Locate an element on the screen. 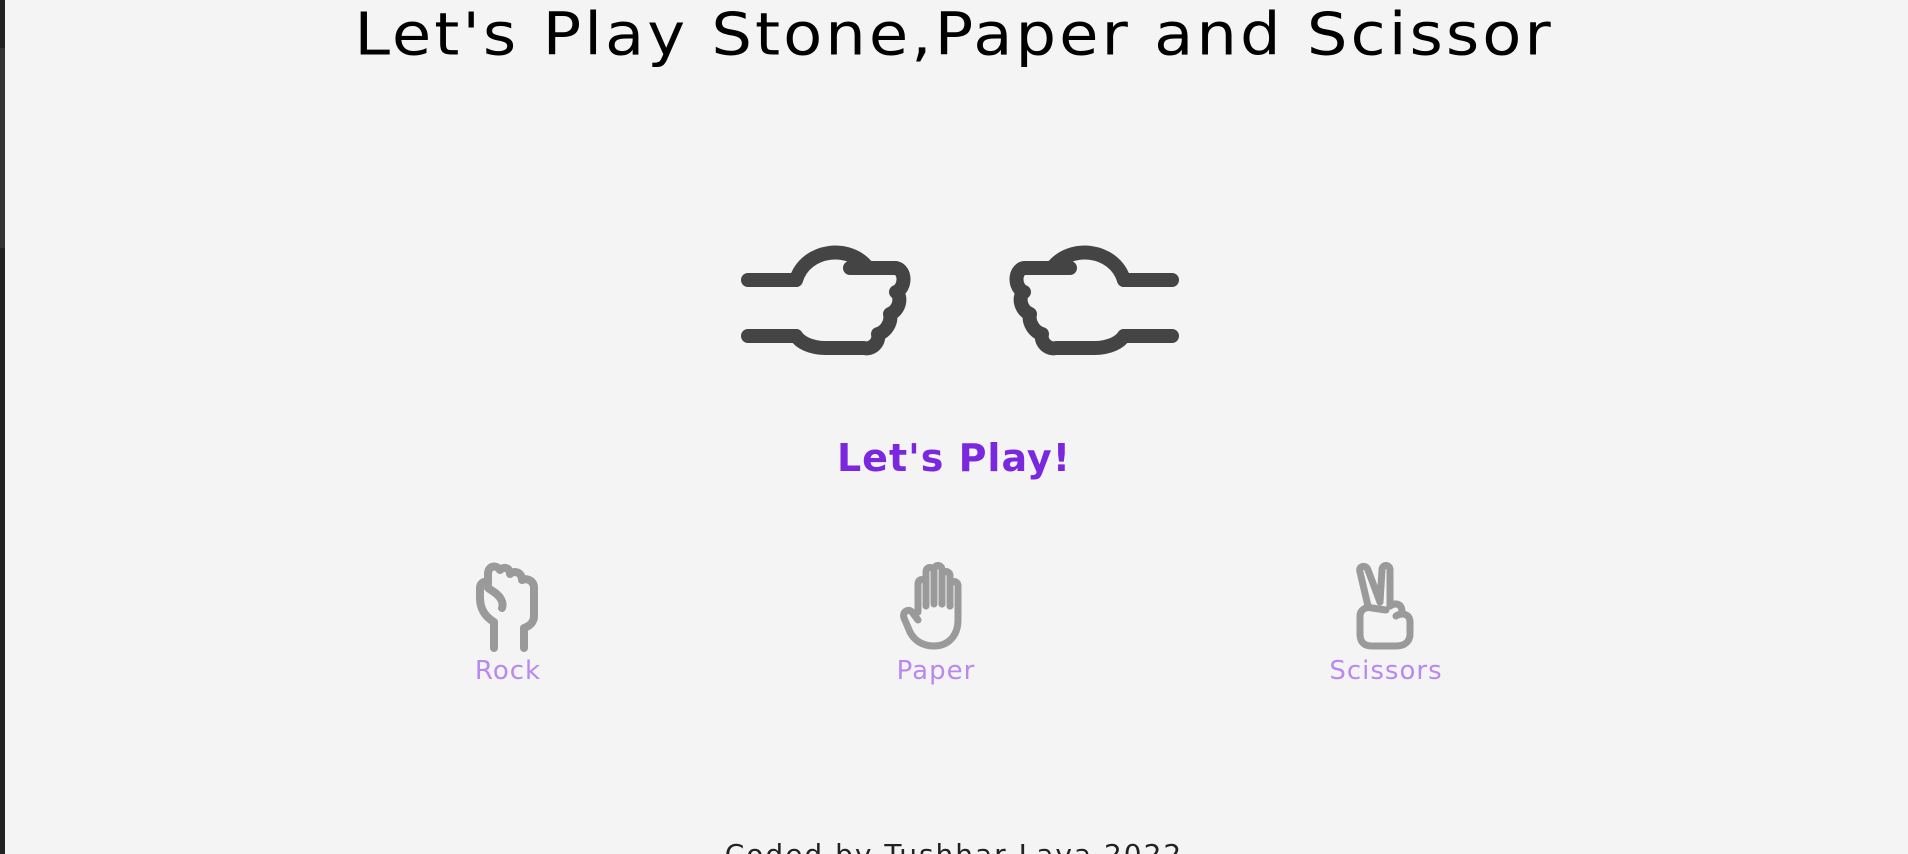  rock-button: Rock is located at coordinates (508, 624).